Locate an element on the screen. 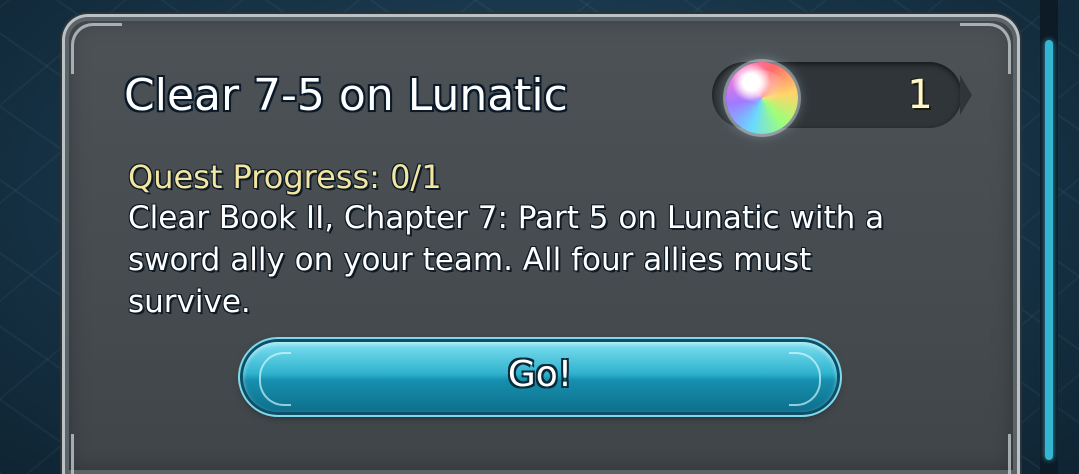 Image resolution: width=1079 pixels, height=474 pixels. orb-shine is located at coordinates (761, 87).